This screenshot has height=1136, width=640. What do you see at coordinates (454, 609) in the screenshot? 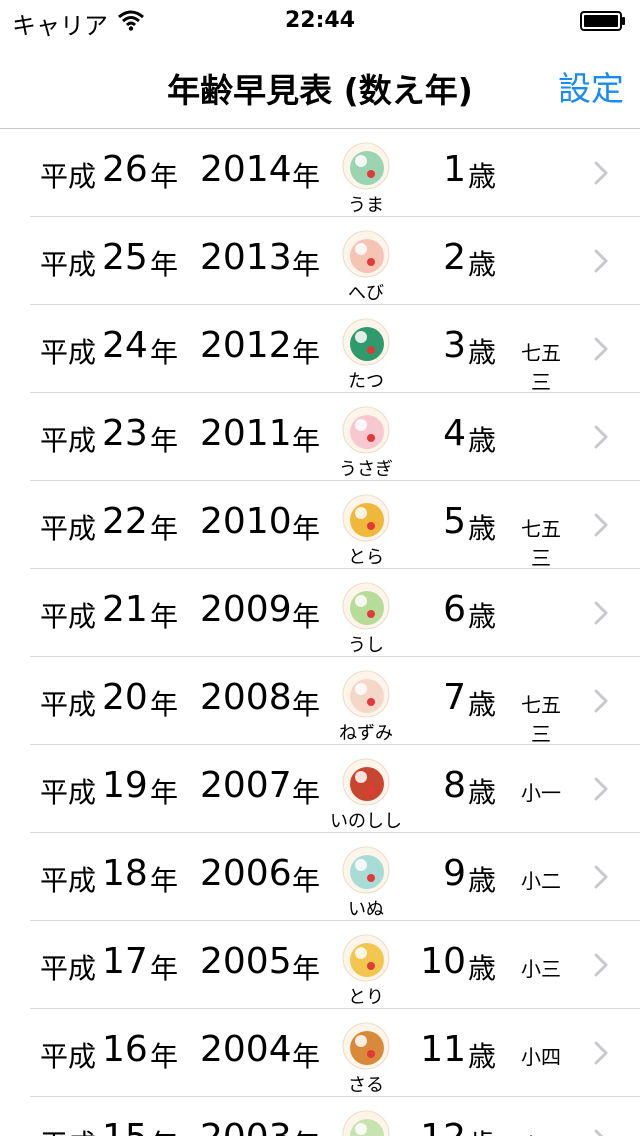
I see `age-number: 6` at bounding box center [454, 609].